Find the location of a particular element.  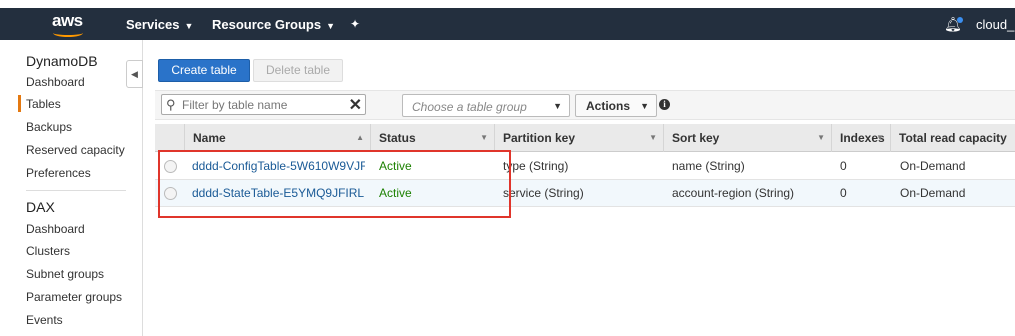

column-header-indexes: Indexes ▼ is located at coordinates (861, 138).